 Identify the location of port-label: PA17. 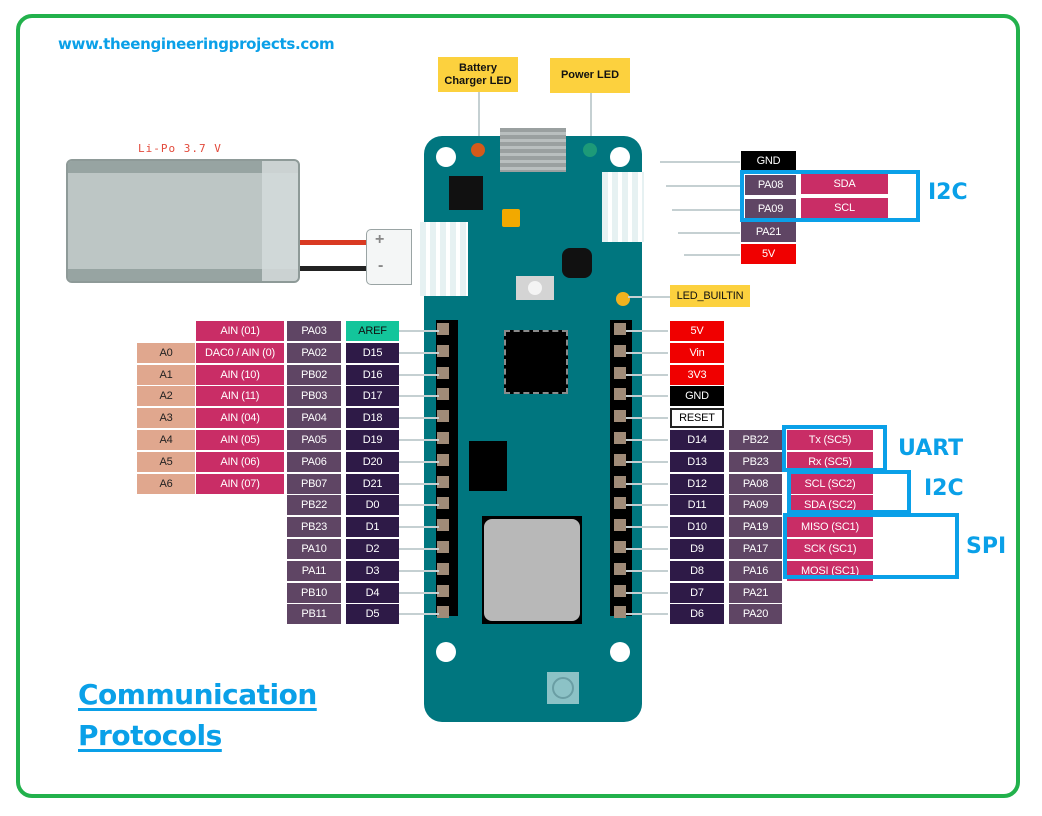
(755, 549).